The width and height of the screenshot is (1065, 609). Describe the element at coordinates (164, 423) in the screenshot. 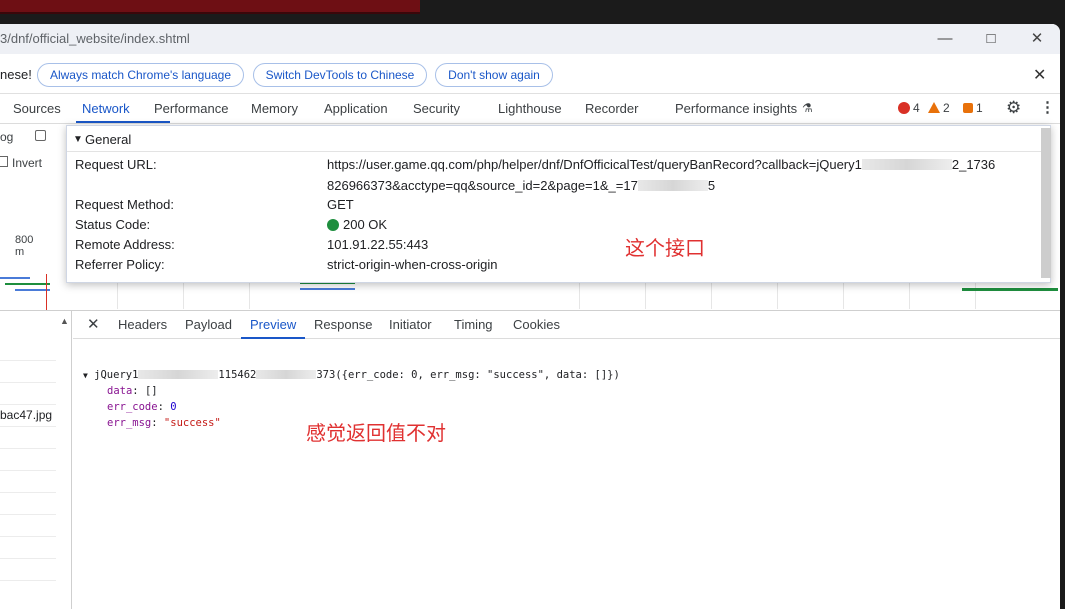

I see `preview-field-err-msg: err_msg: "success"` at that location.